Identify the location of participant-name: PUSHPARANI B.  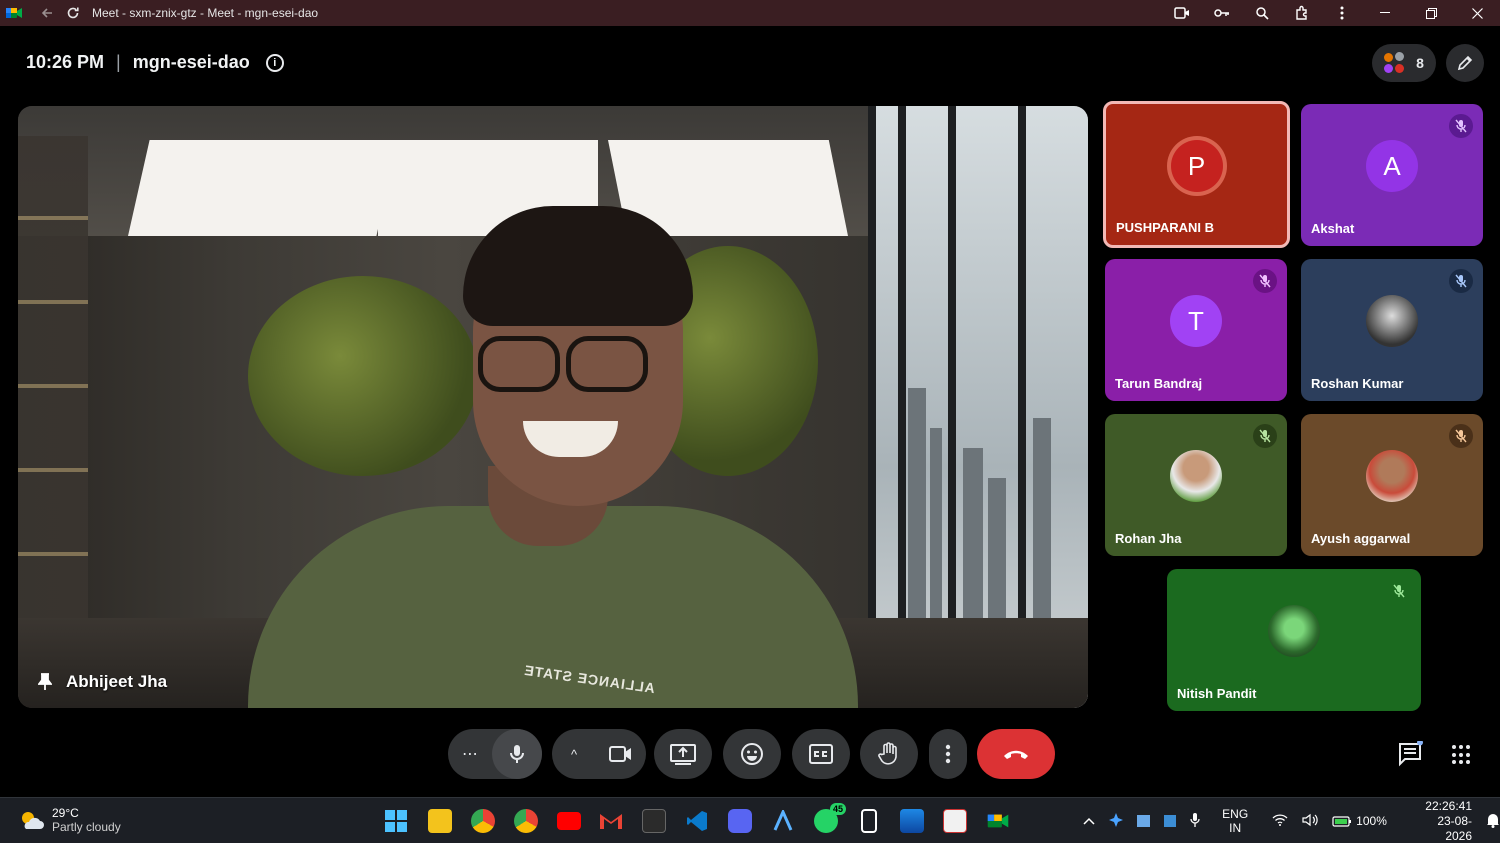
(1165, 227).